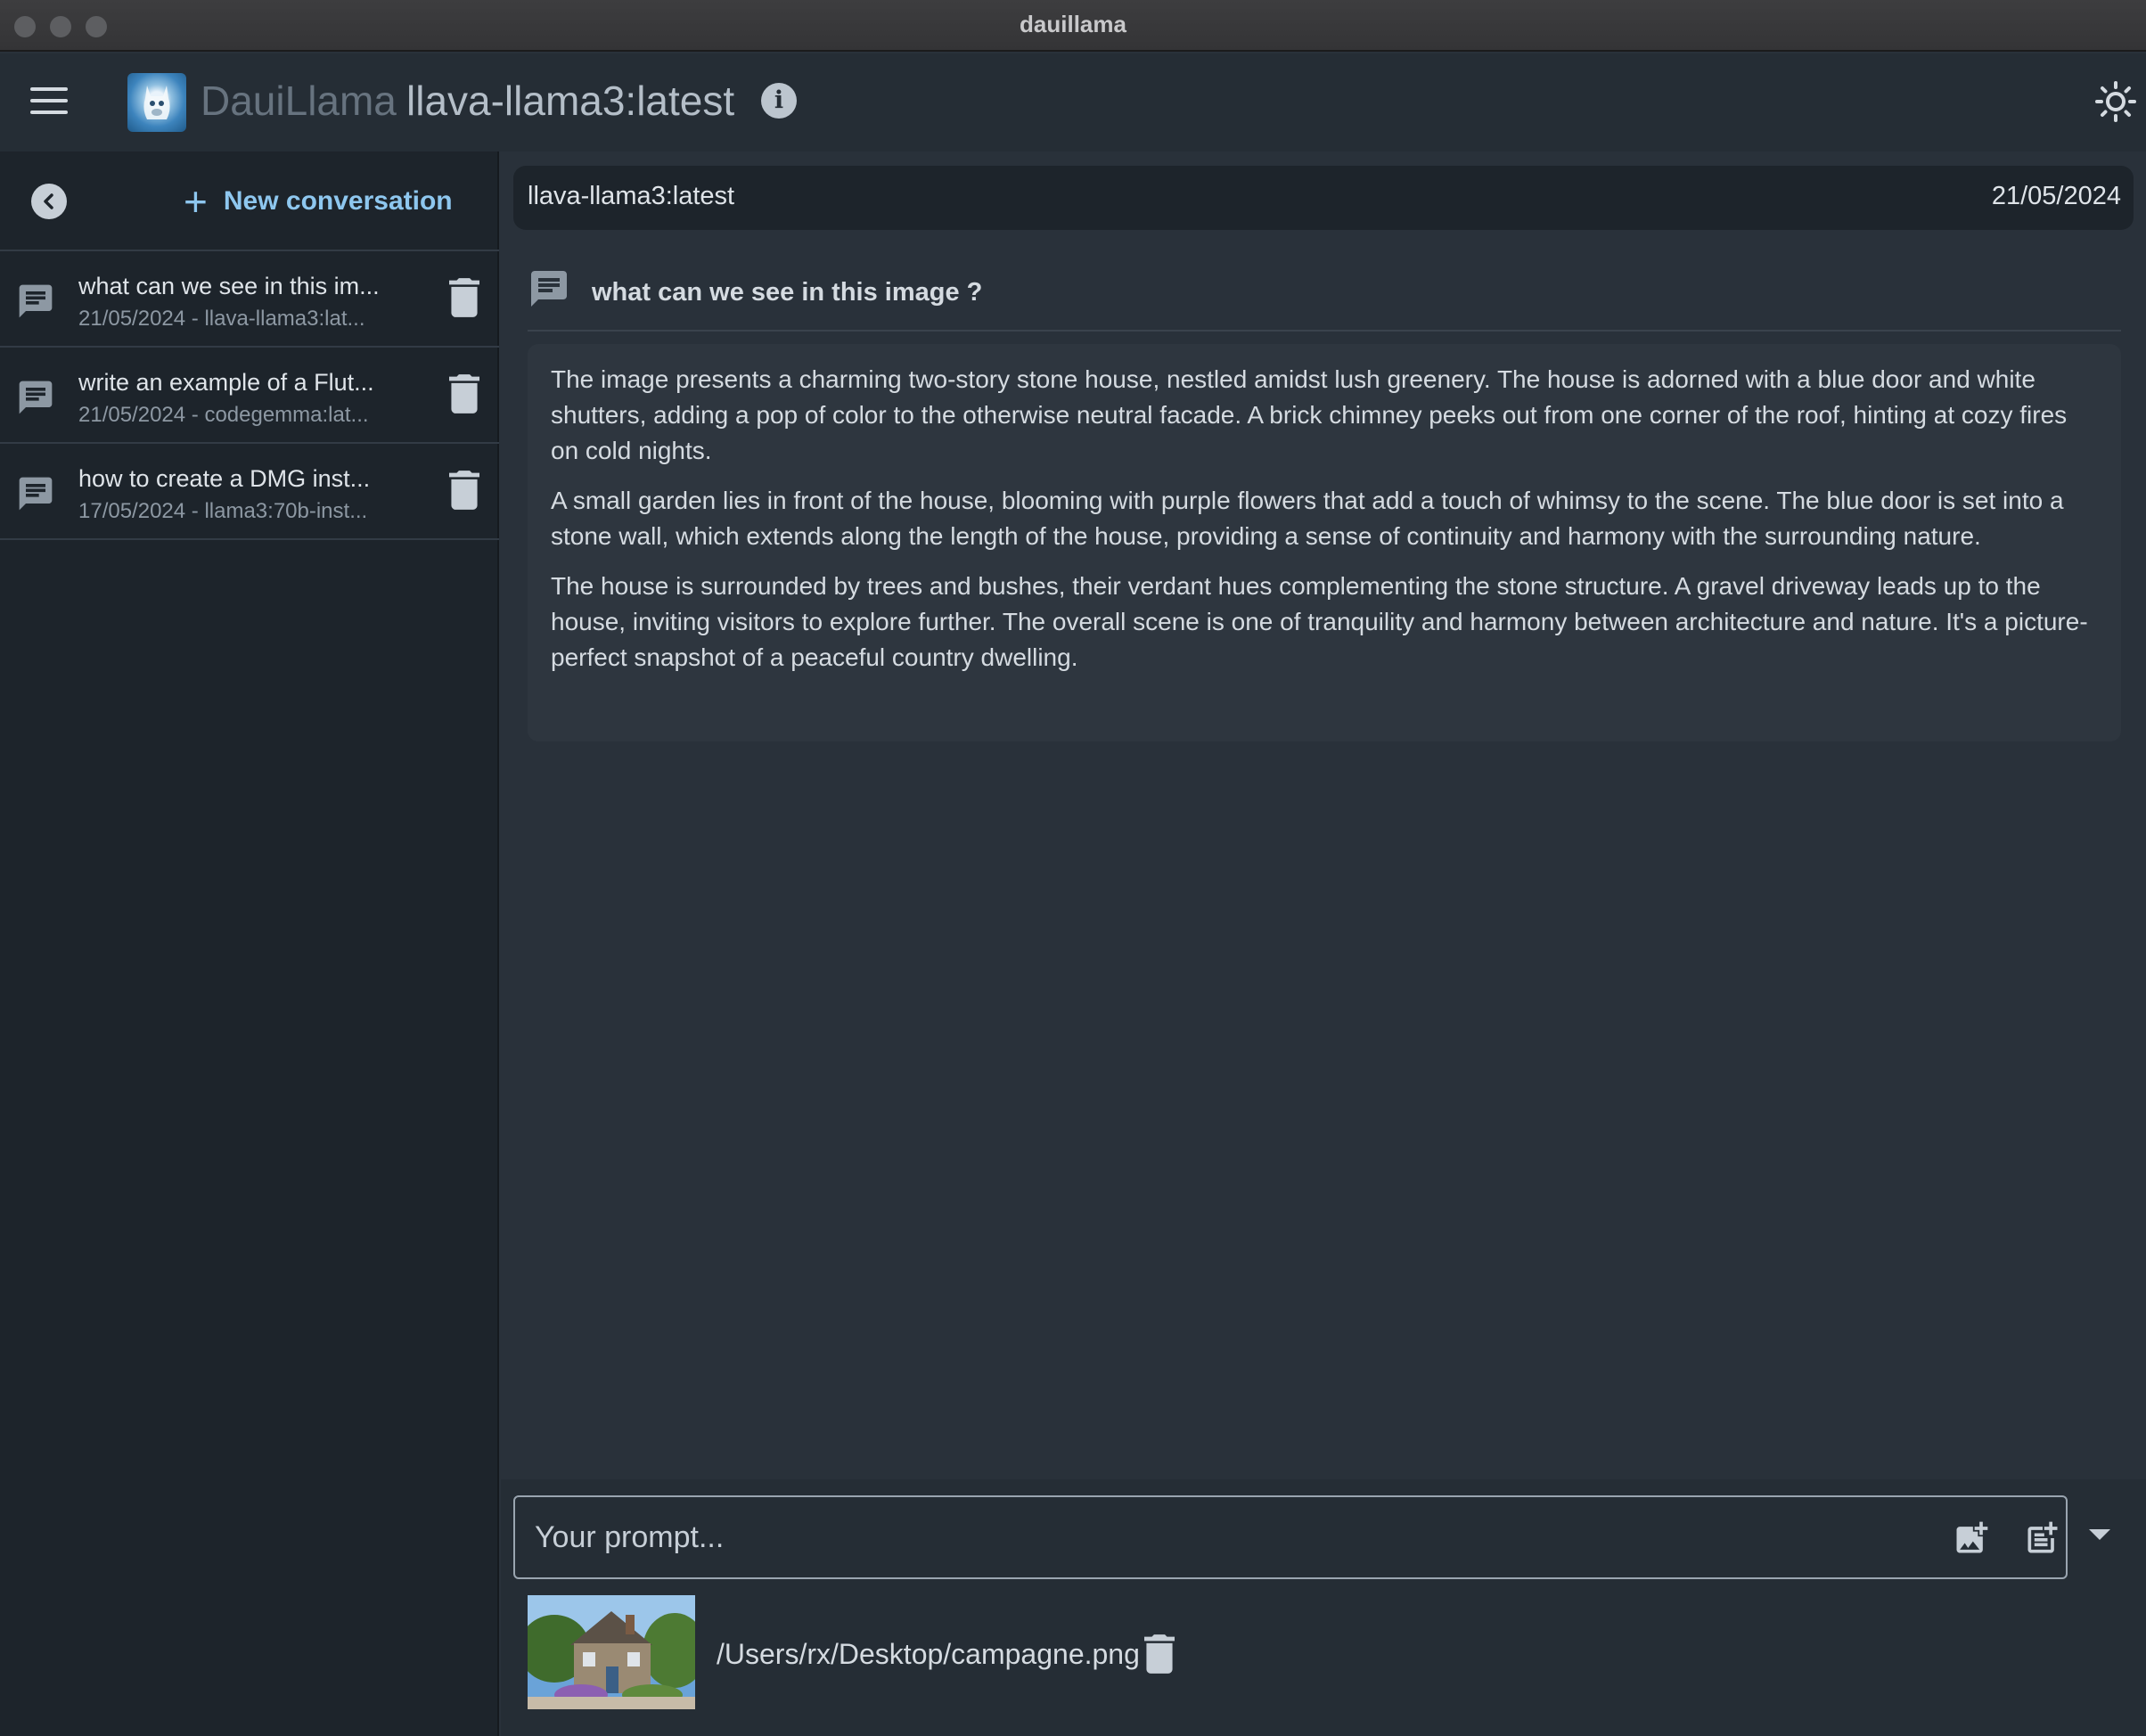 Image resolution: width=2146 pixels, height=1736 pixels. Describe the element at coordinates (2099, 1535) in the screenshot. I see `caret-down-icon` at that location.